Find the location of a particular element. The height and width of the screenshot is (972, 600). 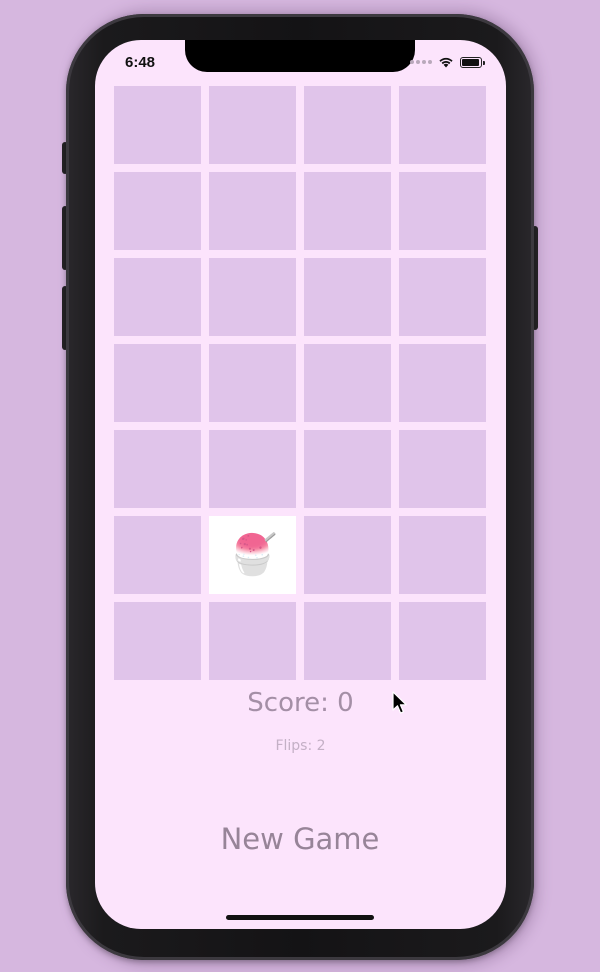

battery-level-fill is located at coordinates (471, 62).